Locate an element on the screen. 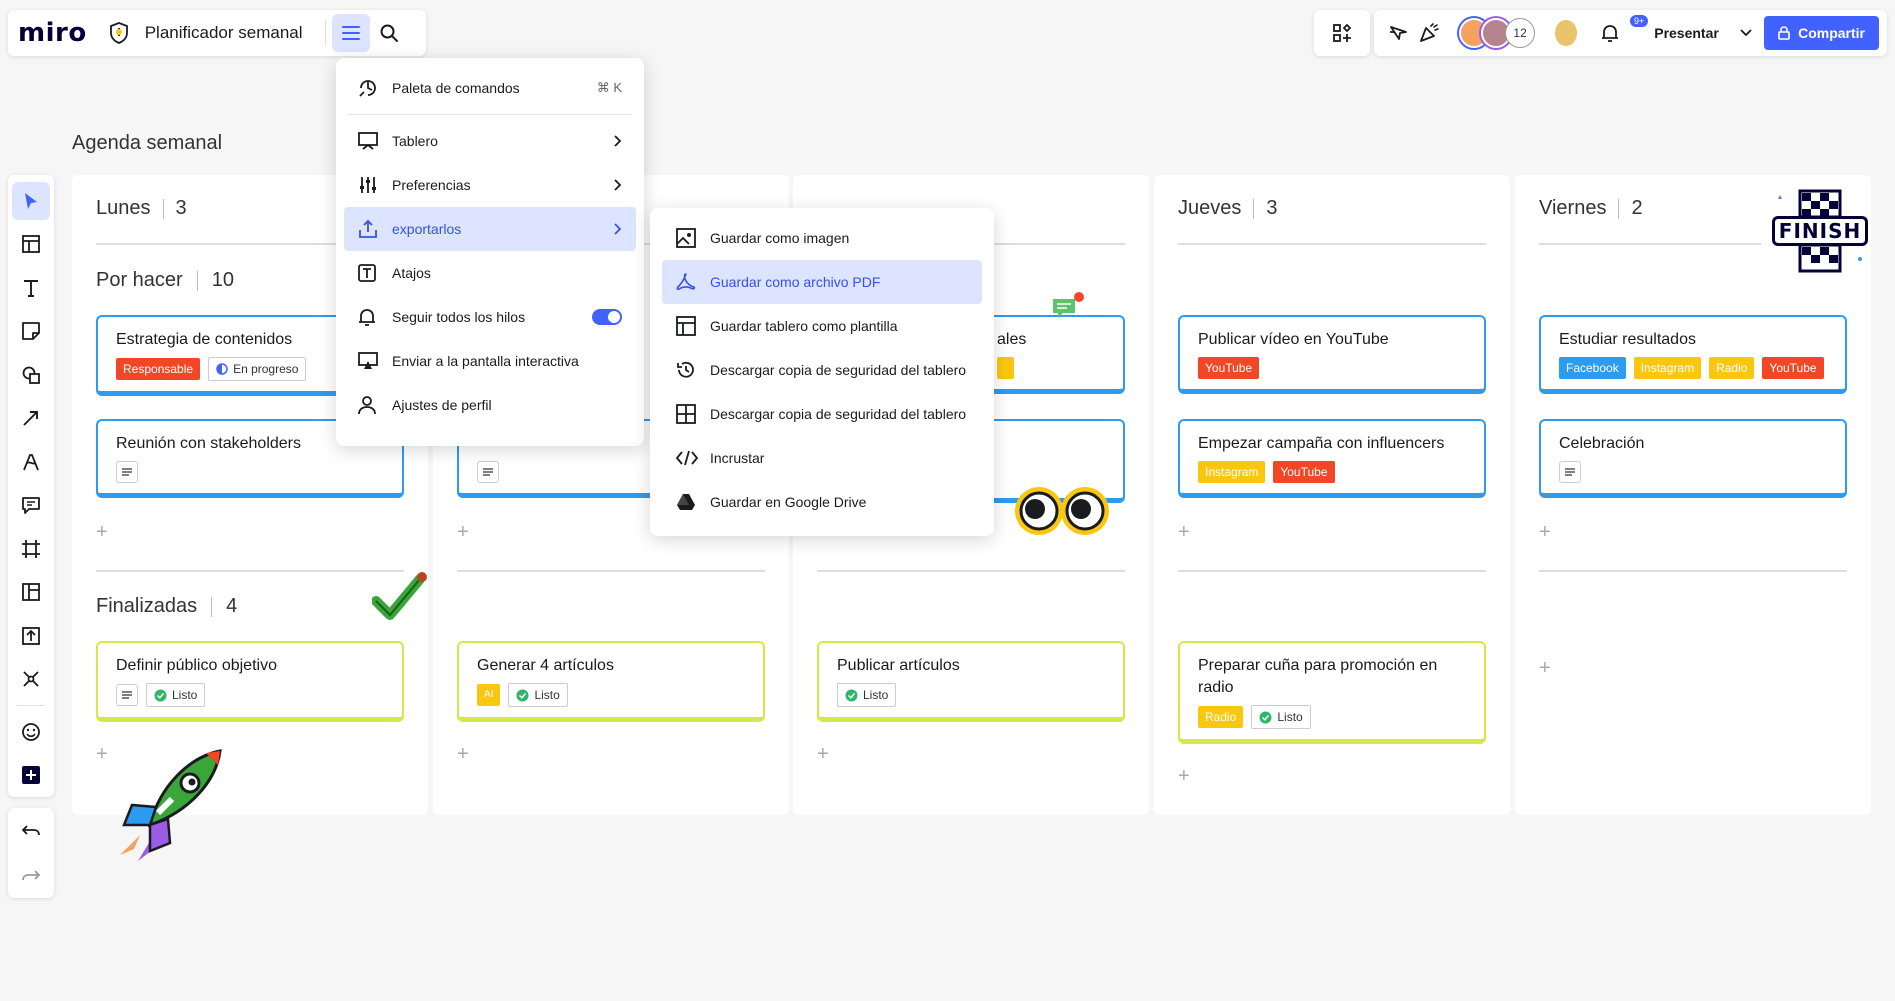 The image size is (1895, 1001). board-title: Planificador semanal is located at coordinates (224, 33).